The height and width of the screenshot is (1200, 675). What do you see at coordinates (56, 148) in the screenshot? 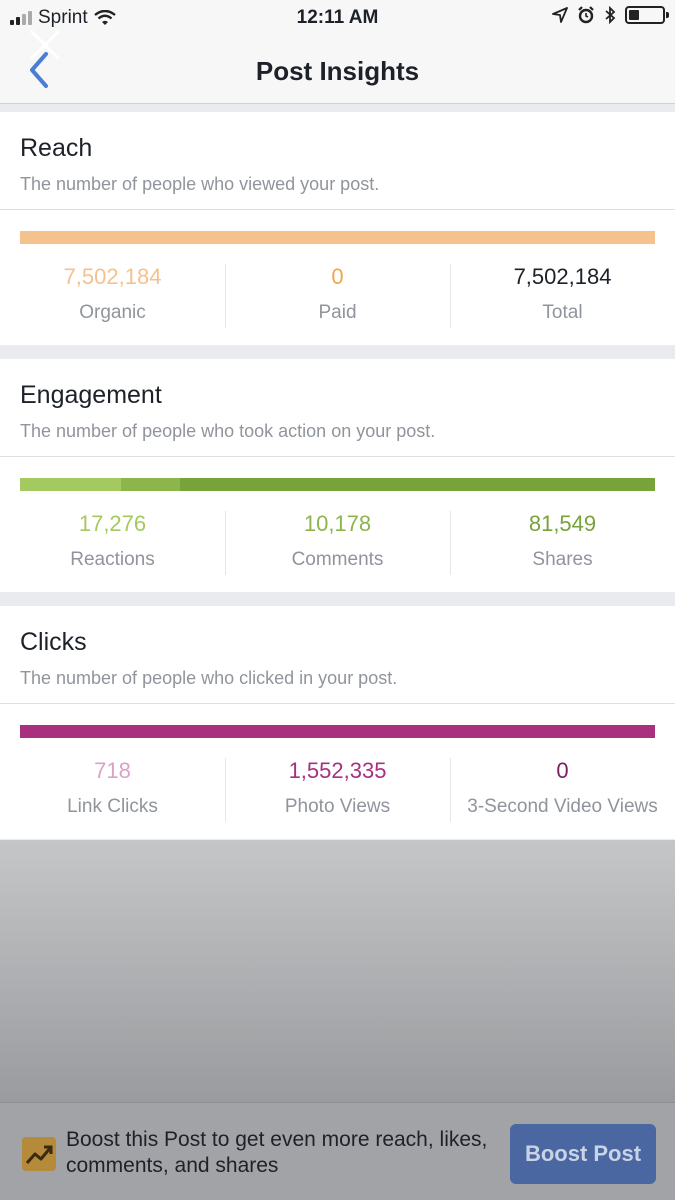
I see `reach-title: Reach` at bounding box center [56, 148].